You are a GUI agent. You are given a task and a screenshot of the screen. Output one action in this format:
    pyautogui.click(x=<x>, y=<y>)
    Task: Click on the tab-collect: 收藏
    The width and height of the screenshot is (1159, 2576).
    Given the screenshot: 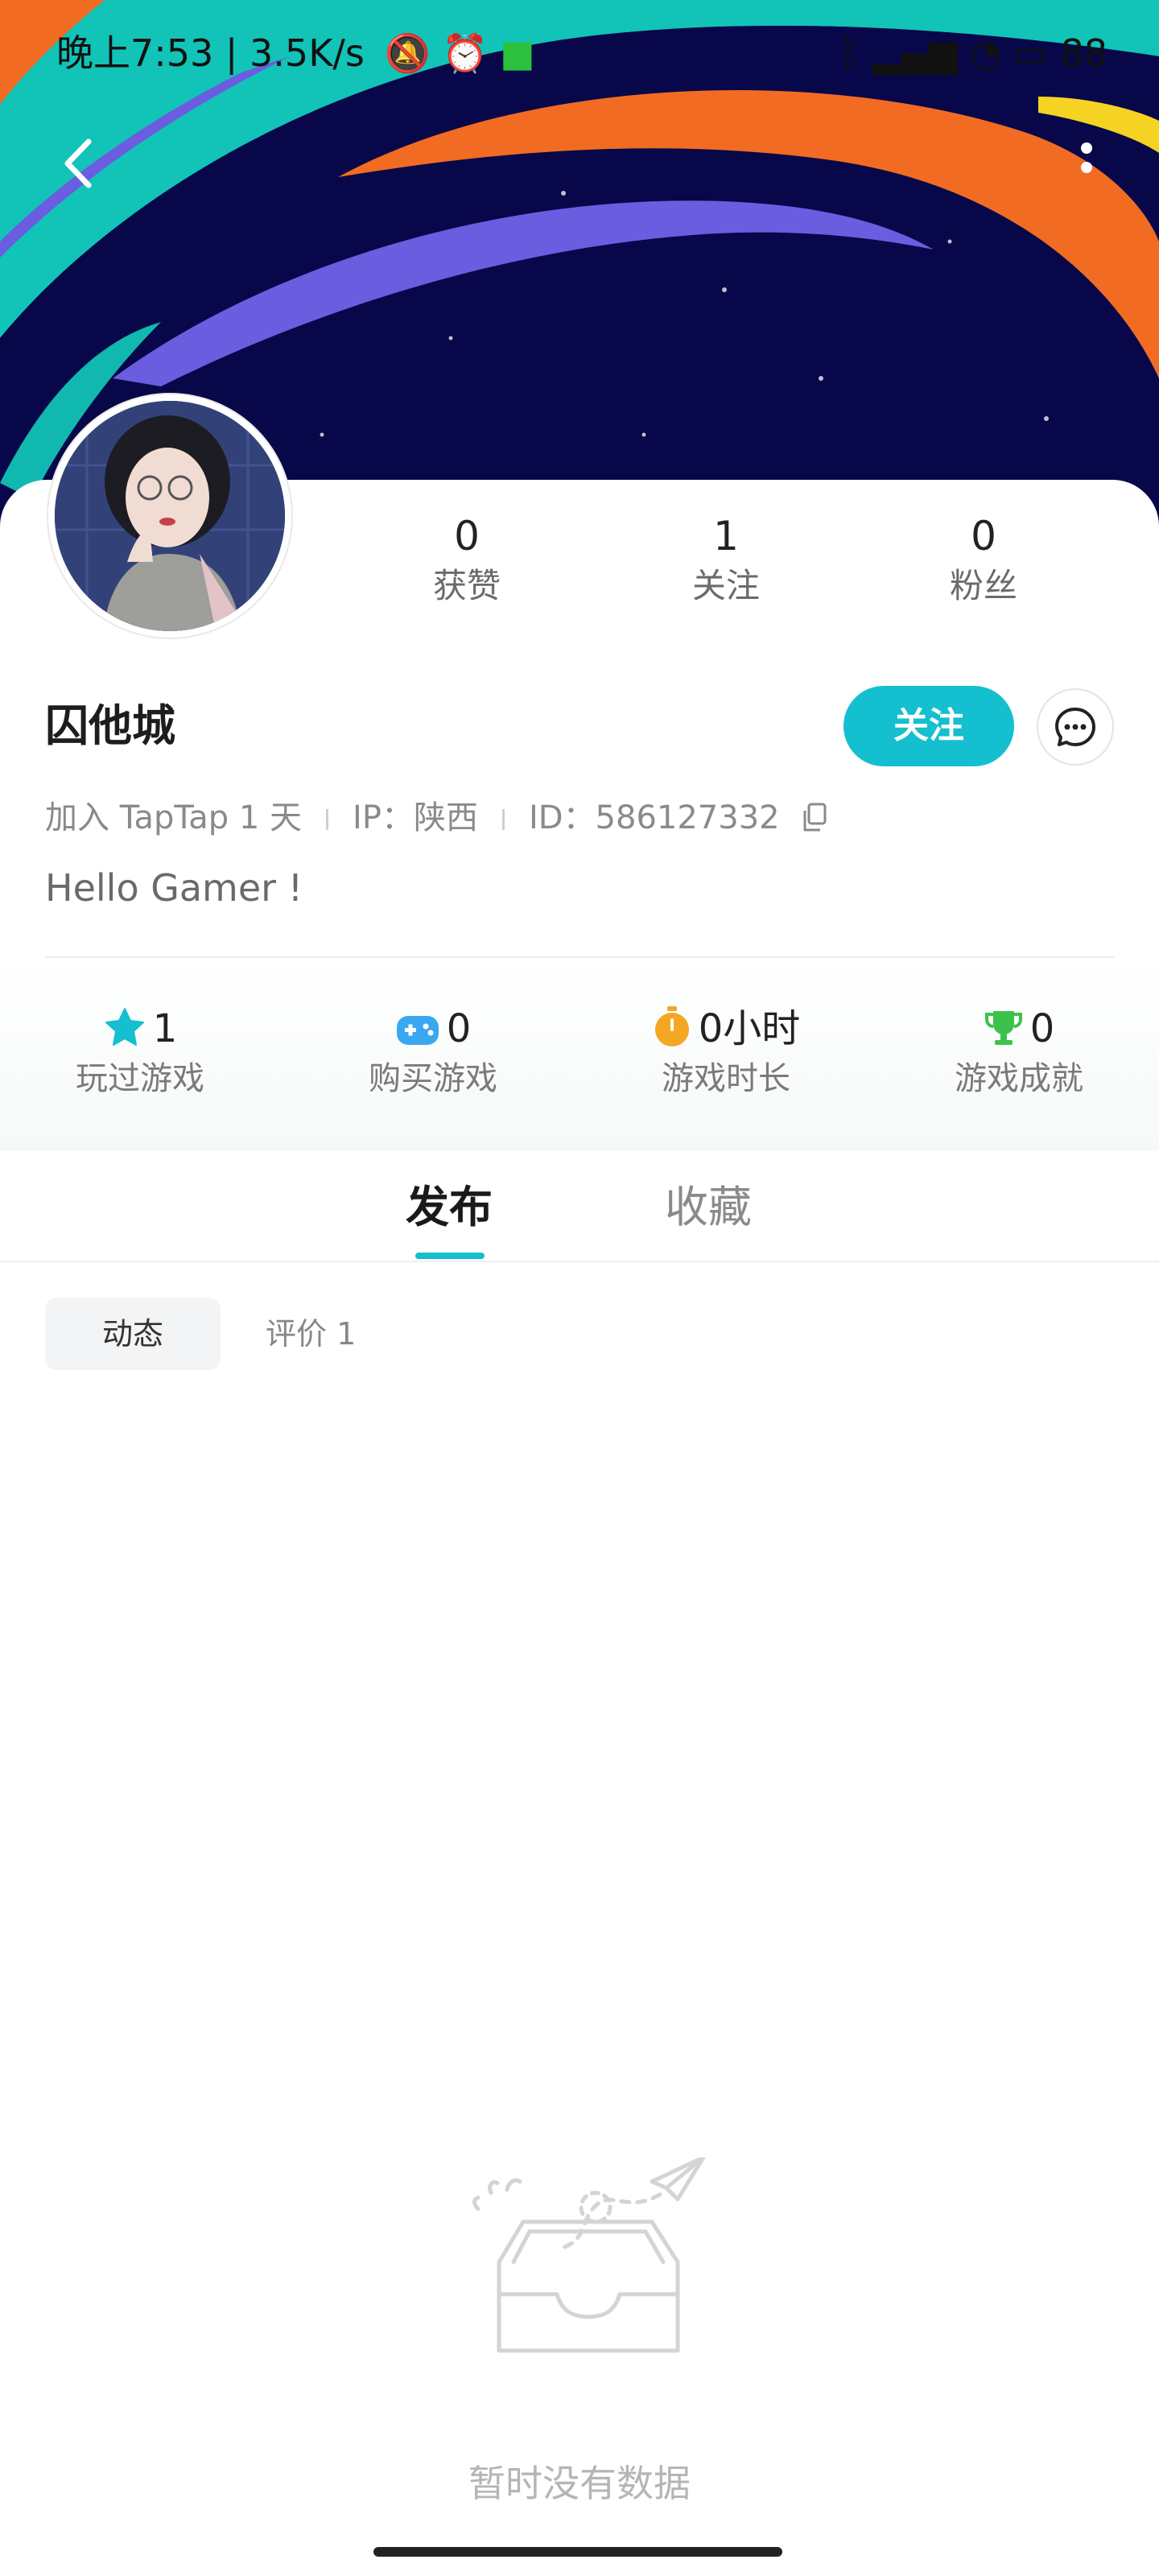 What is the action you would take?
    pyautogui.click(x=708, y=1207)
    